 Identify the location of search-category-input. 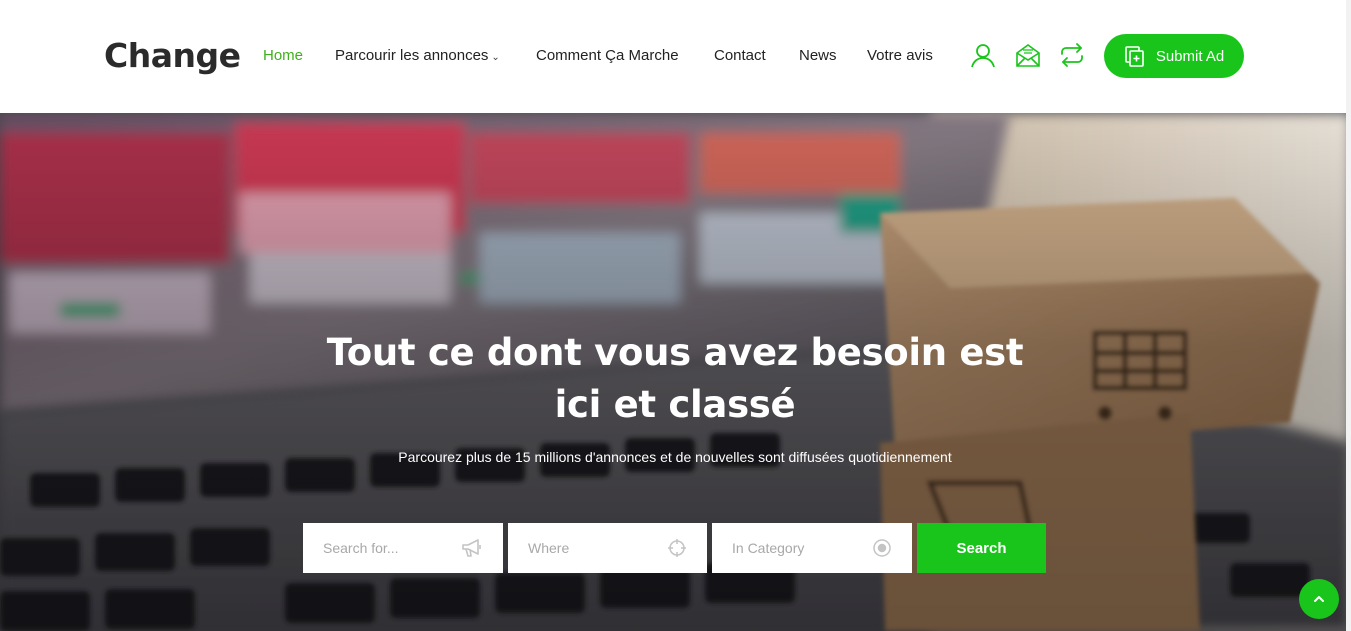
(797, 548).